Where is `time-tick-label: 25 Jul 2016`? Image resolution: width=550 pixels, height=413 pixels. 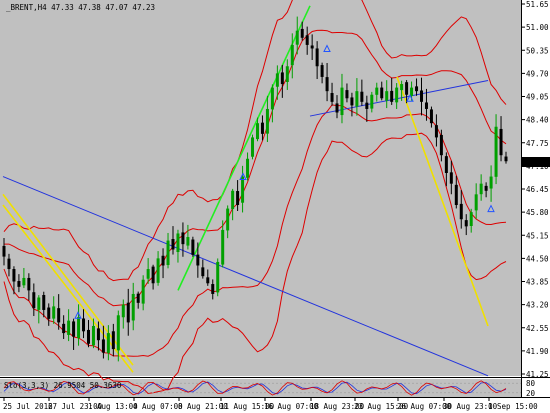 time-tick-label: 25 Jul 2016 is located at coordinates (28, 406).